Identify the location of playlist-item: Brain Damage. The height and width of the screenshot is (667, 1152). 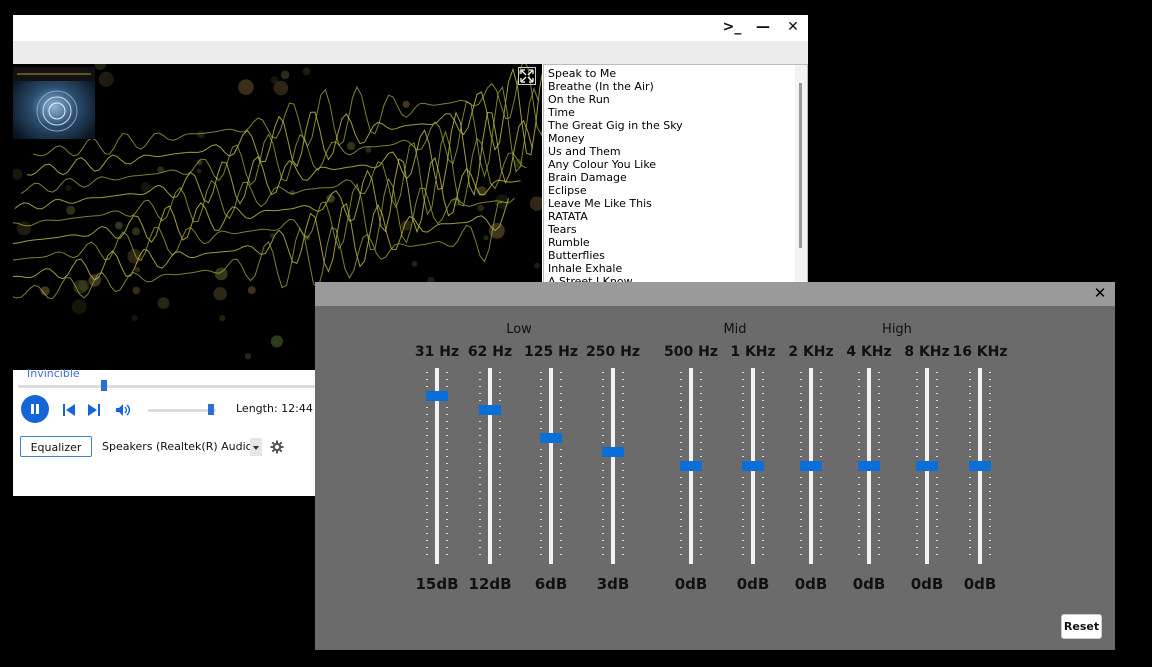
(677, 177).